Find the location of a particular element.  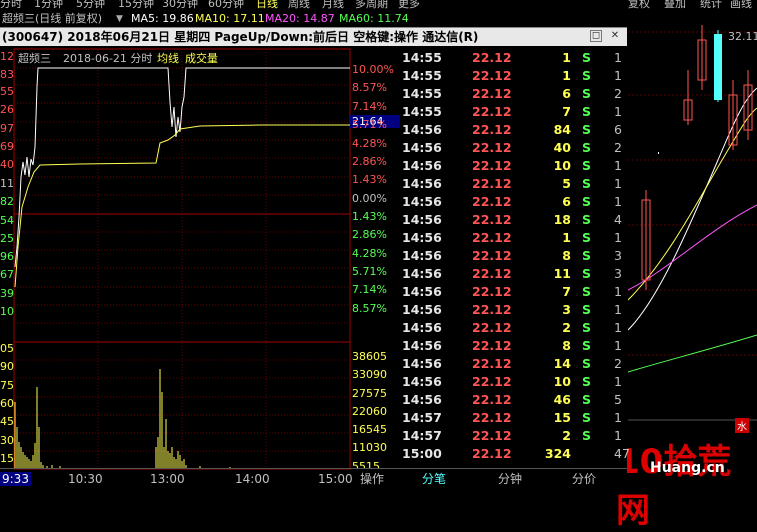

tick-row: 15:00 22.12 324 47 is located at coordinates (516, 454).